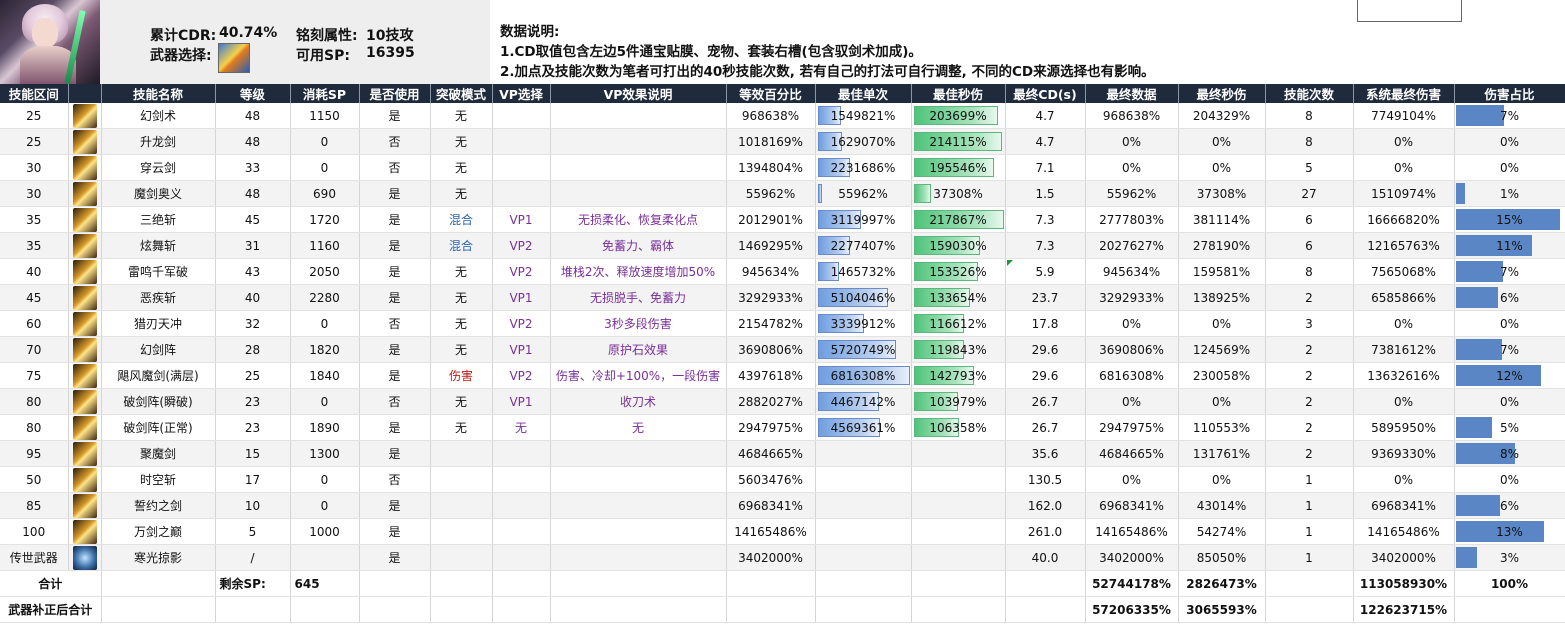  Describe the element at coordinates (958, 297) in the screenshot. I see `best-dps-cell: 133654%` at that location.